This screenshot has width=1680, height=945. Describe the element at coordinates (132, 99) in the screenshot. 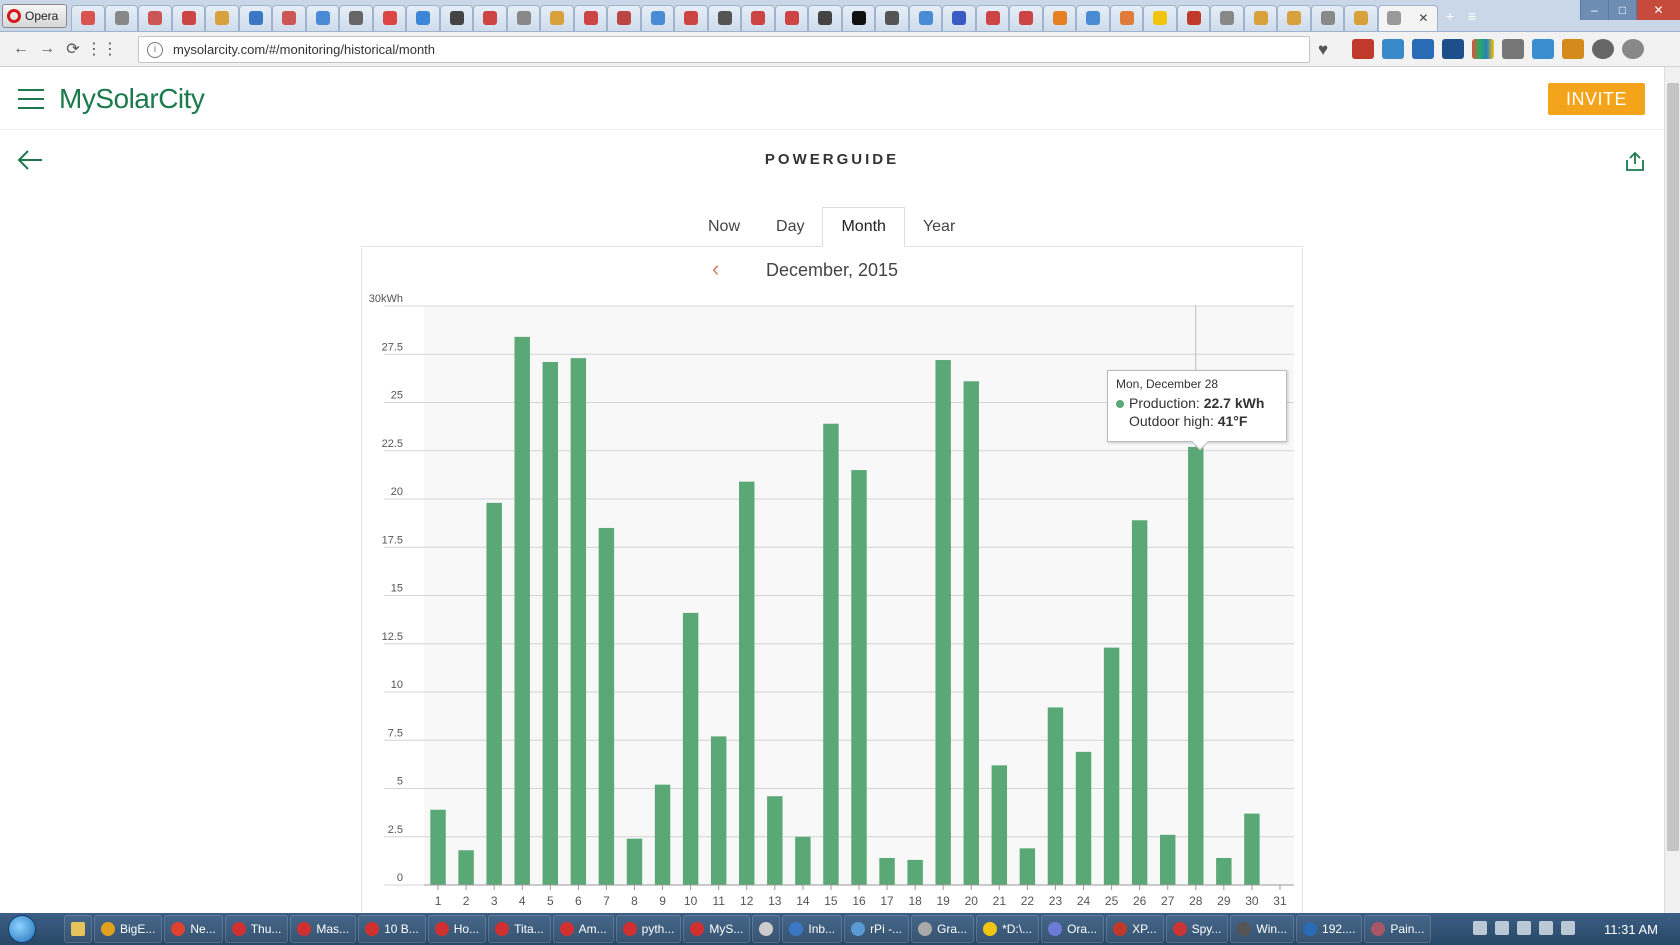

I see `mysolarcity-logo: MySolarCity` at that location.